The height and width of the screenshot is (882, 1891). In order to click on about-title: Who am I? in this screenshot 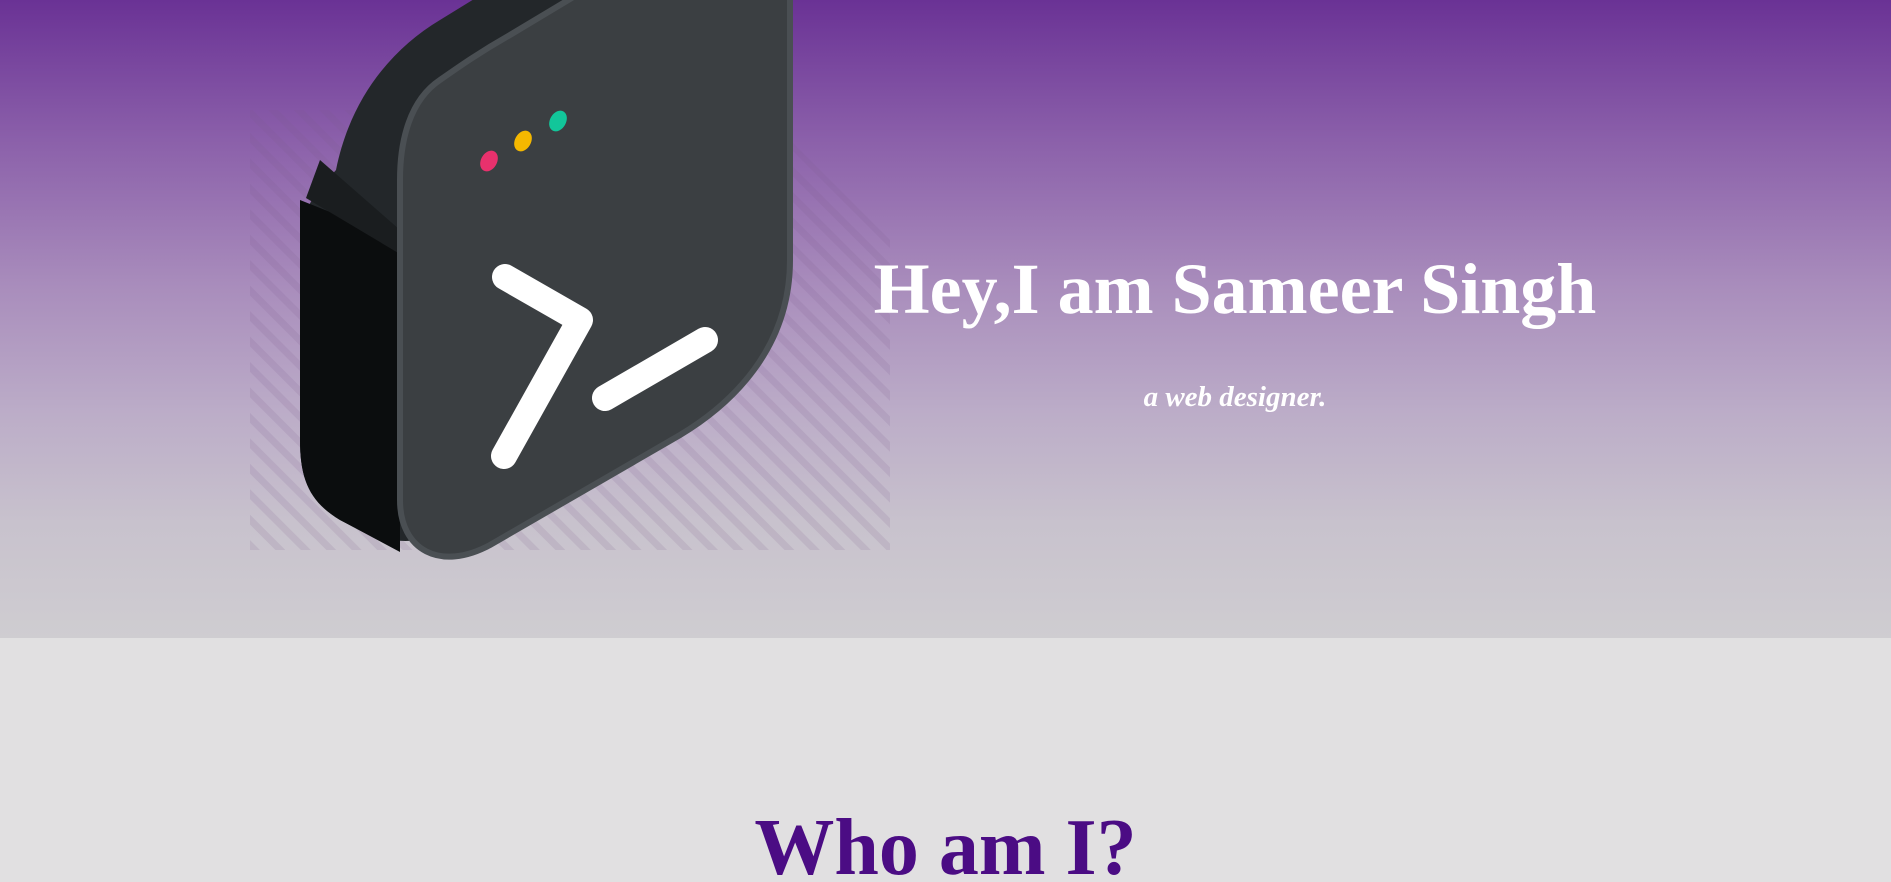, I will do `click(945, 843)`.